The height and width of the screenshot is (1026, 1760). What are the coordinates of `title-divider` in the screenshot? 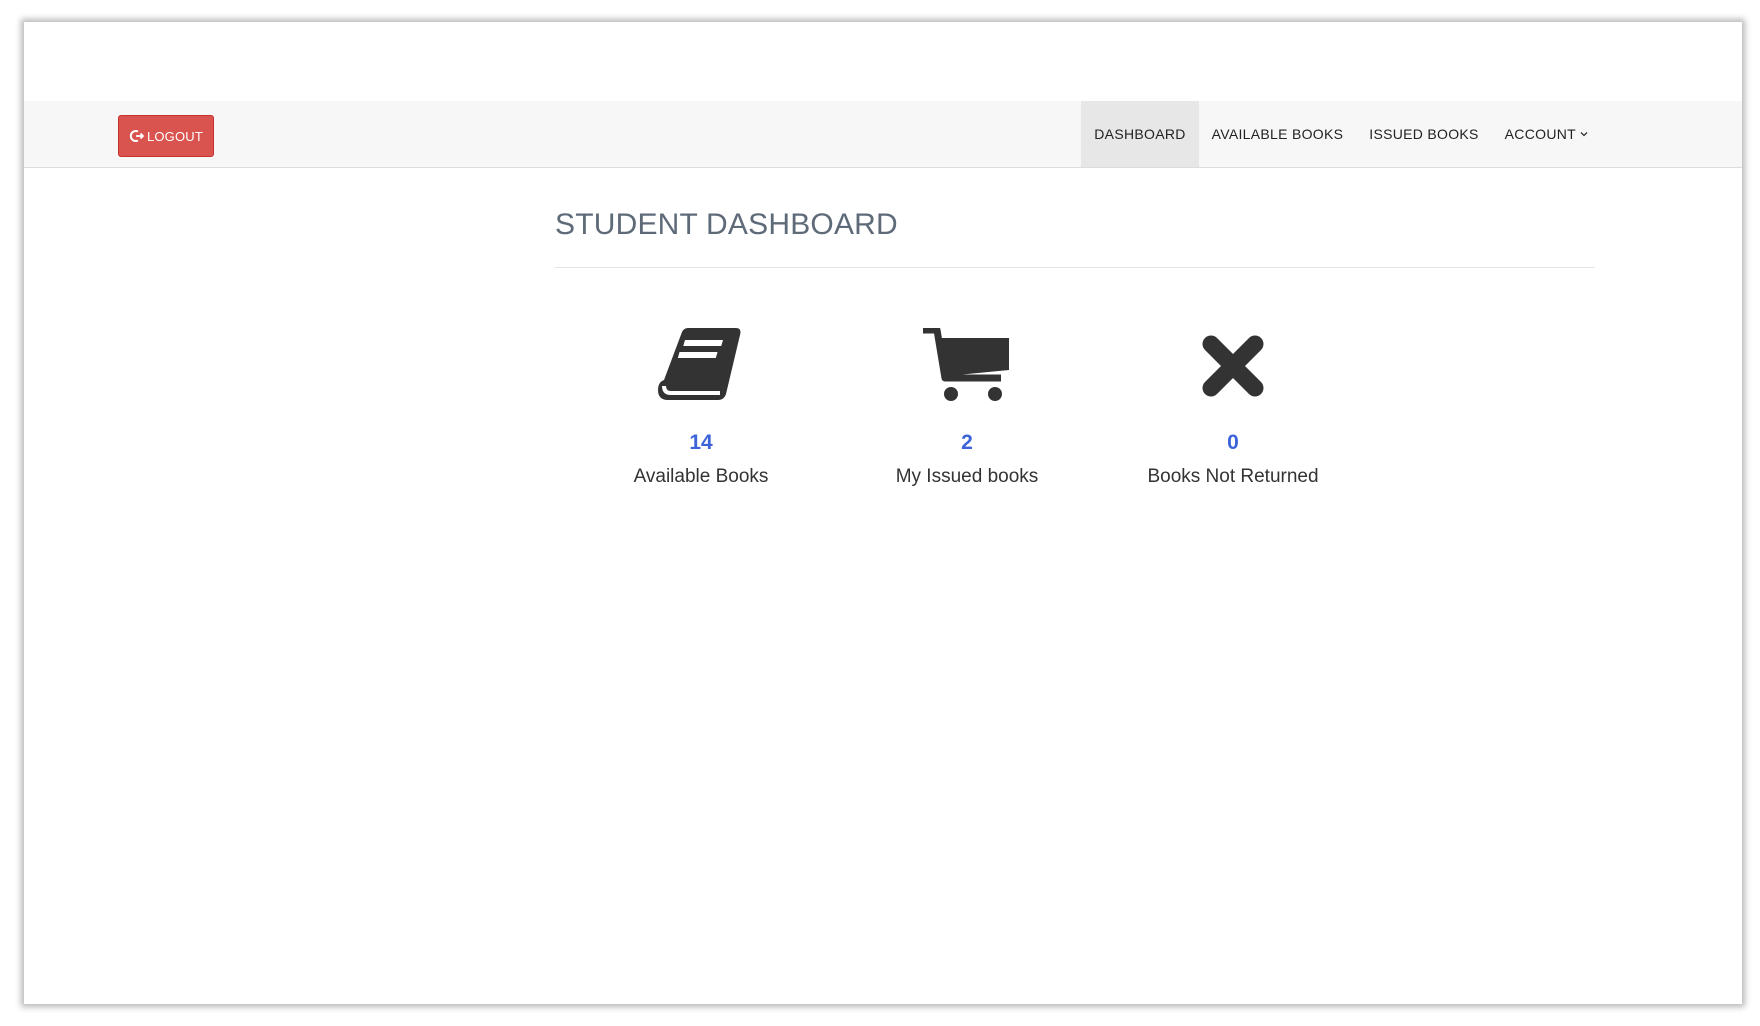 It's located at (1075, 267).